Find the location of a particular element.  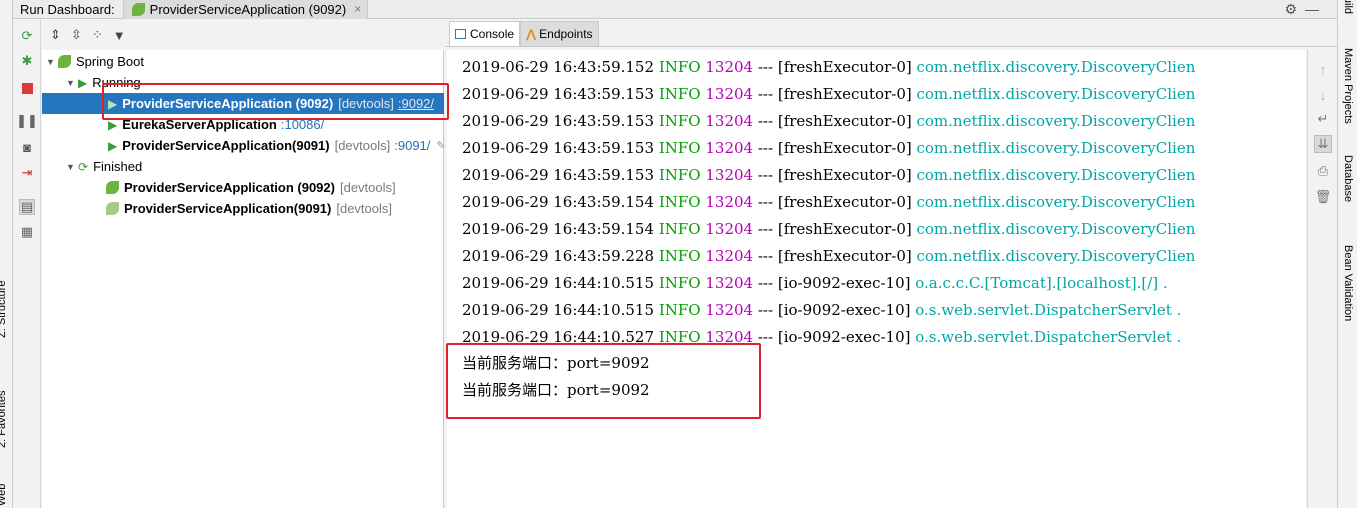

port-link: :9091/ is located at coordinates (412, 145).